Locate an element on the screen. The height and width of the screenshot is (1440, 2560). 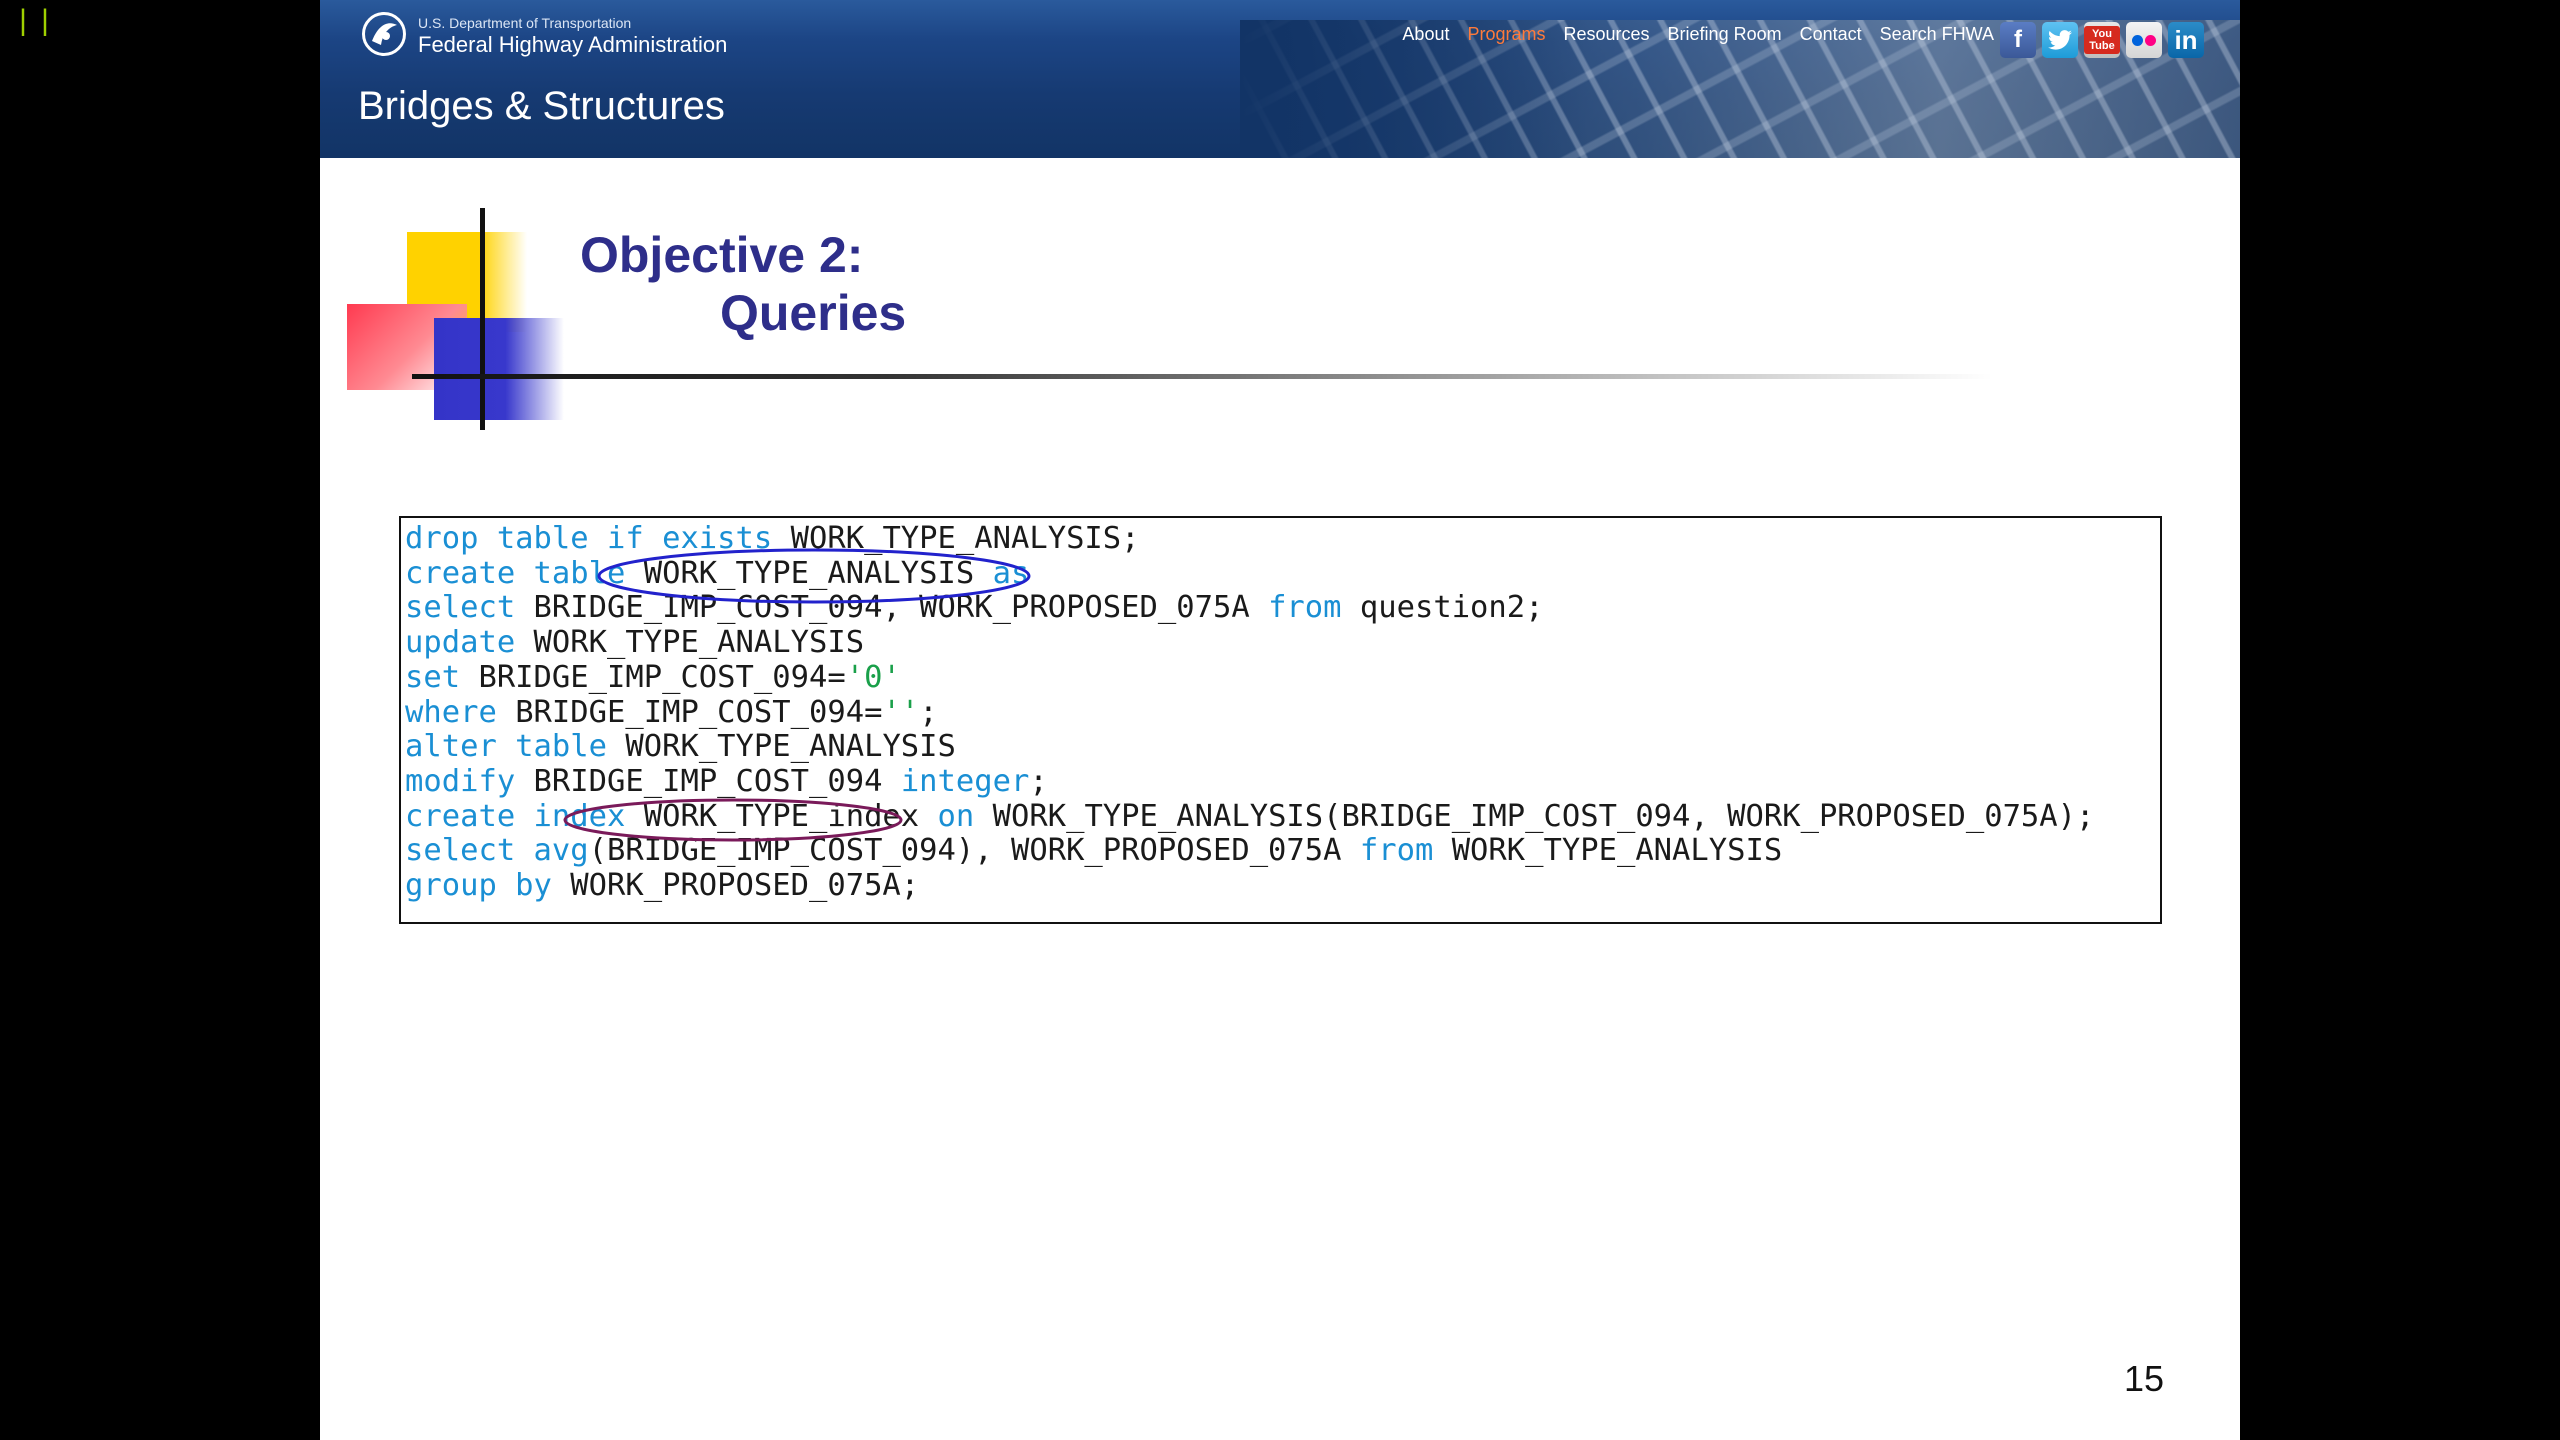
social-links: f You Tube in is located at coordinates (2102, 40).